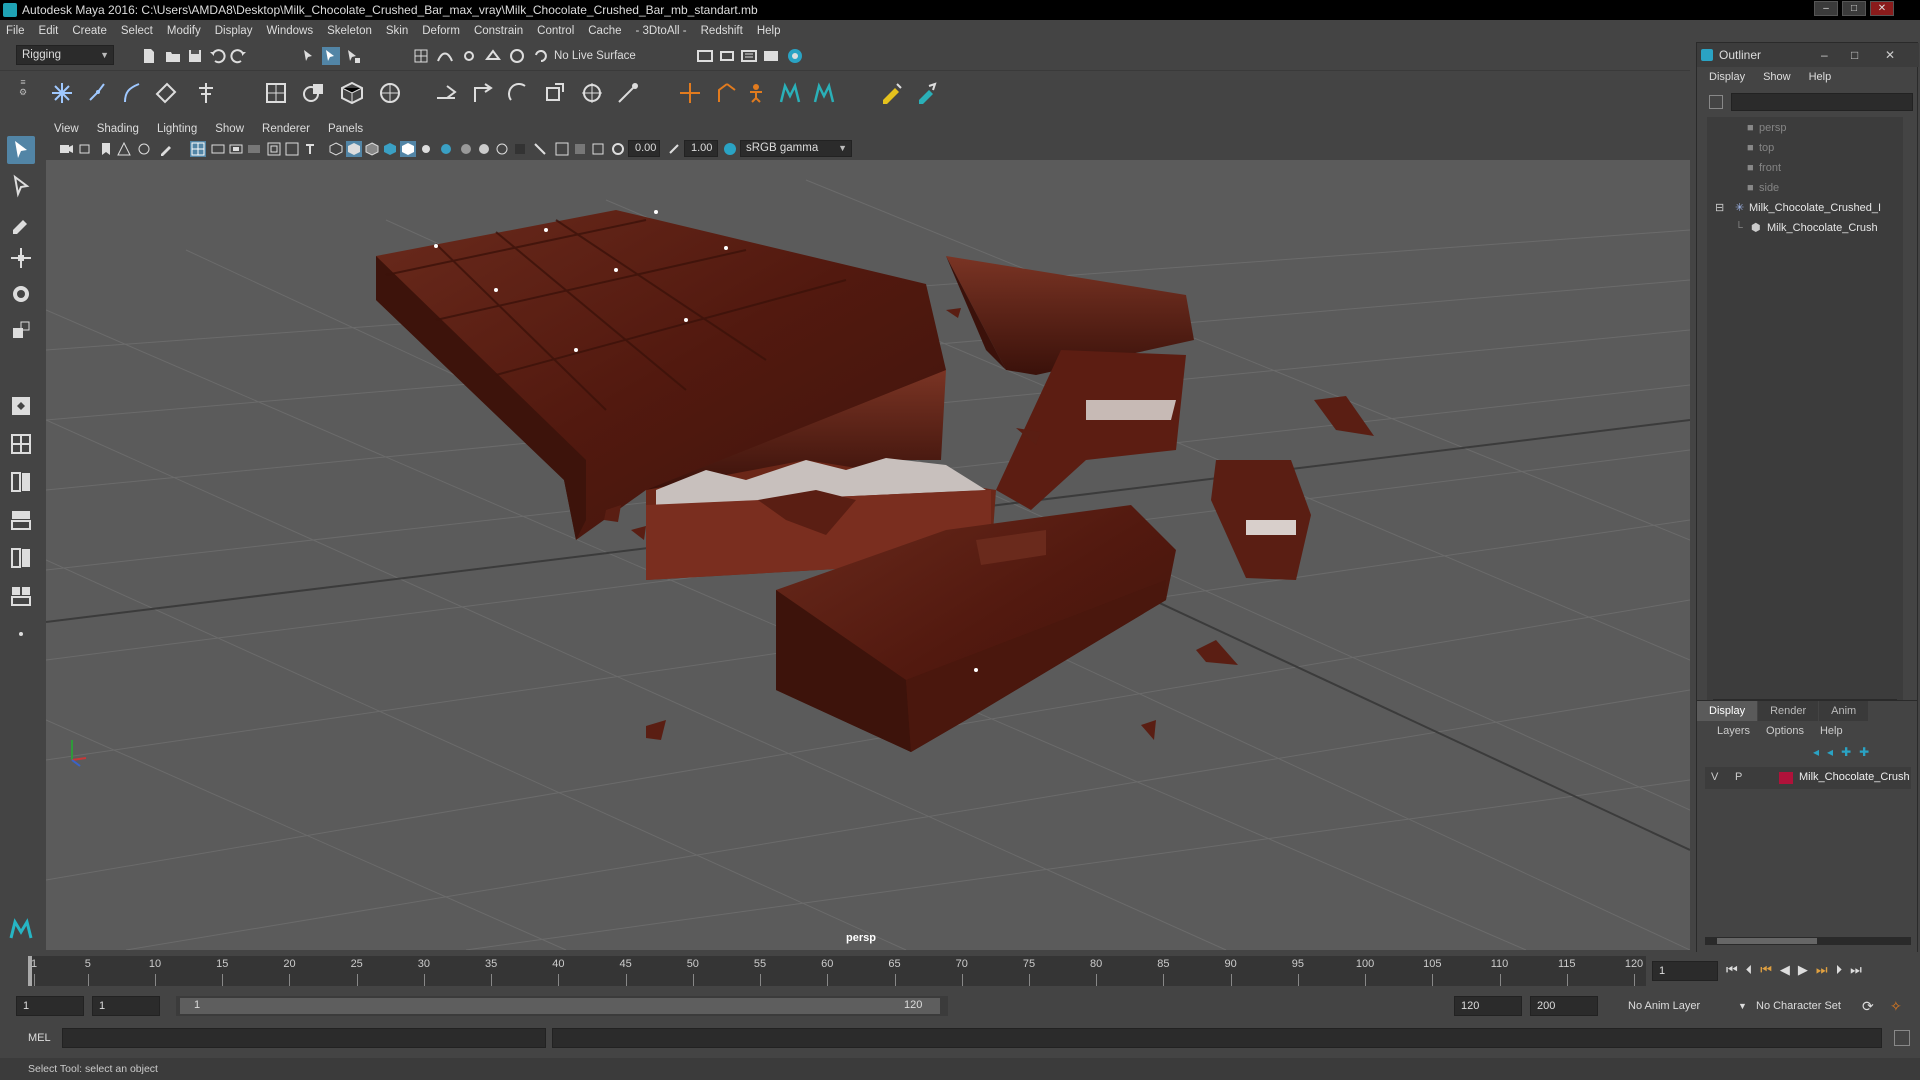  I want to click on persp-graph-layout-icon, so click(21, 520).